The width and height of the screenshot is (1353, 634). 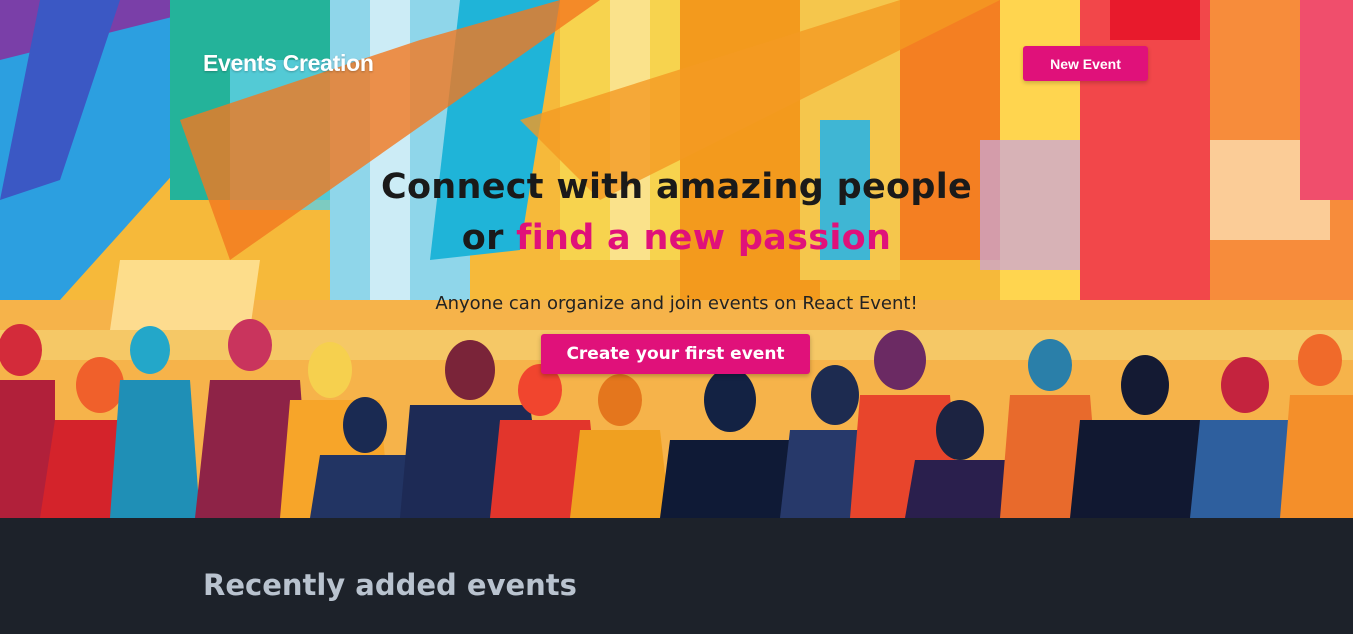 What do you see at coordinates (288, 63) in the screenshot?
I see `brand-logo-text: Events Creation` at bounding box center [288, 63].